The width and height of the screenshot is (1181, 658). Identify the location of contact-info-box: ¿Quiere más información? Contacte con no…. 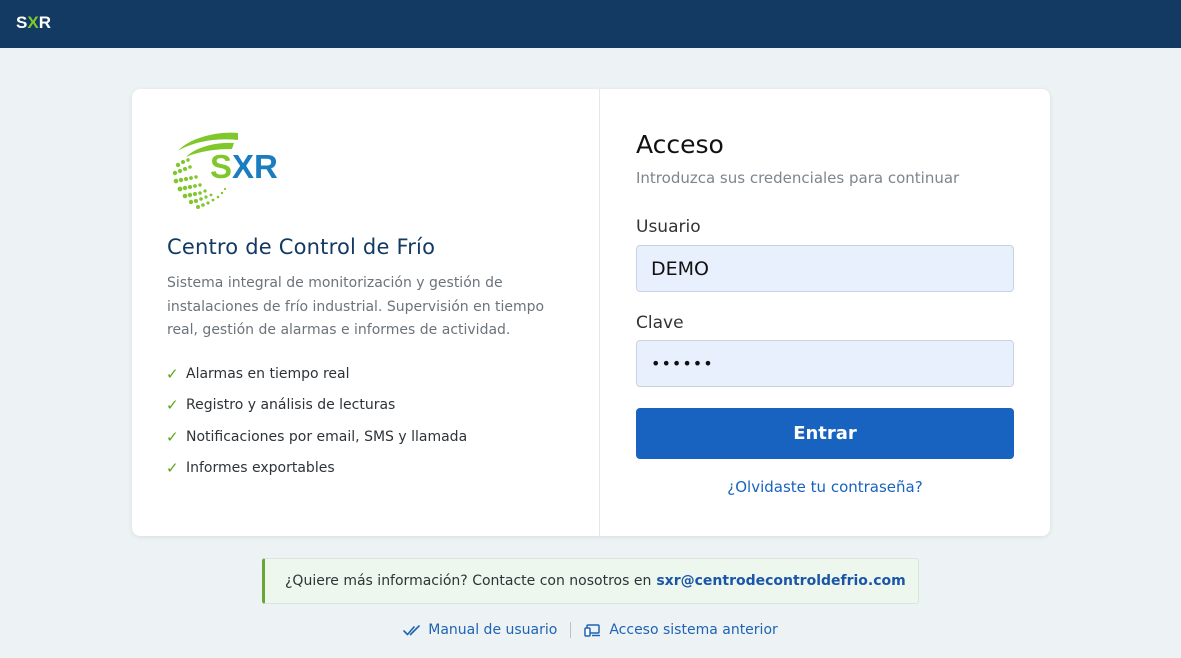
(590, 581).